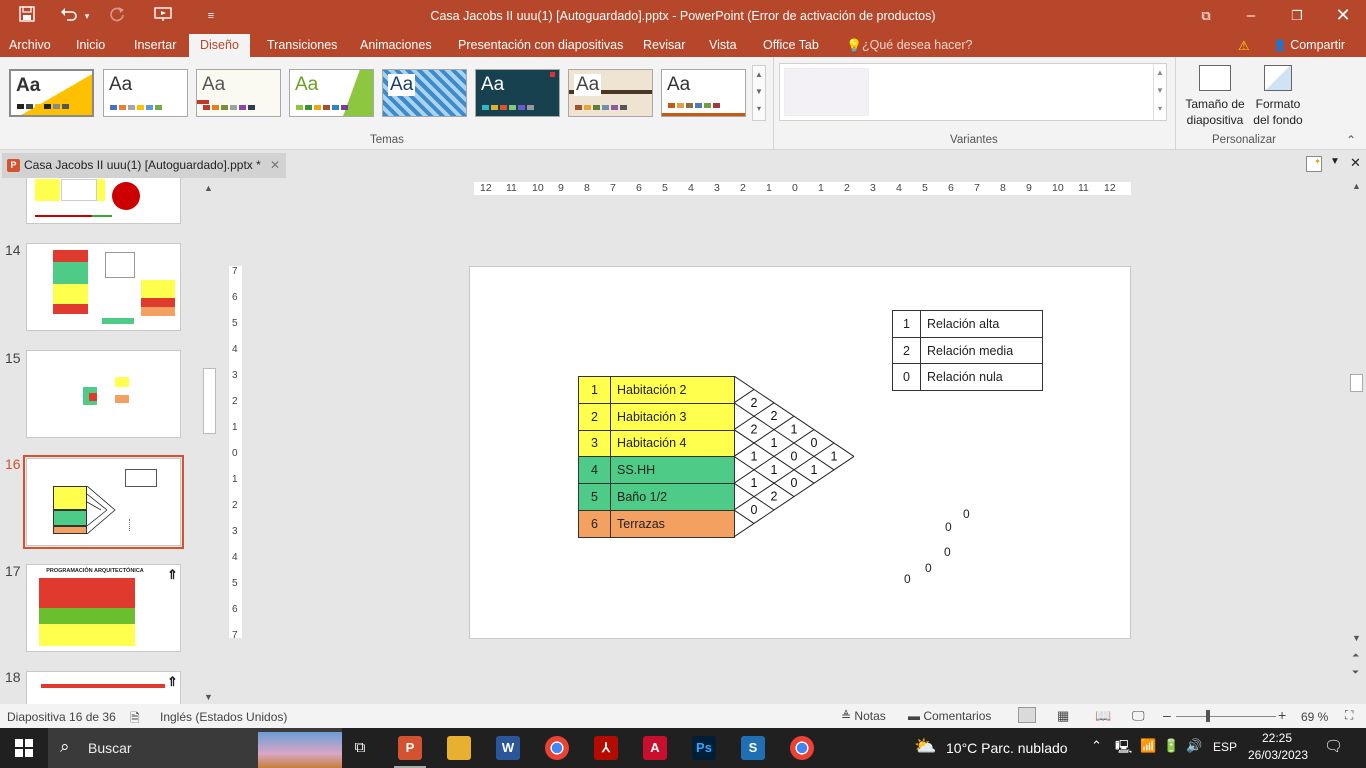  Describe the element at coordinates (1278, 96) in the screenshot. I see `format-background-button: Formato del fondo` at that location.